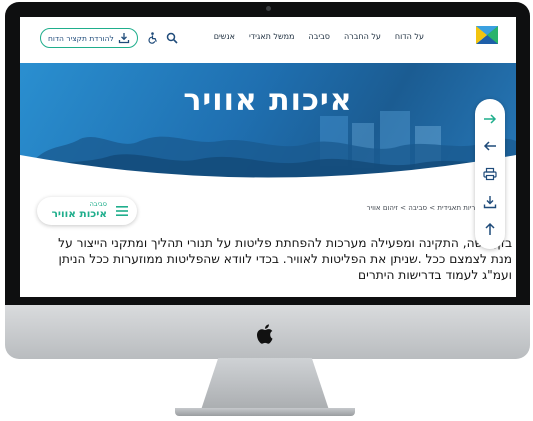 This screenshot has width=533, height=421. What do you see at coordinates (268, 175) in the screenshot?
I see `hero-curve-divider` at bounding box center [268, 175].